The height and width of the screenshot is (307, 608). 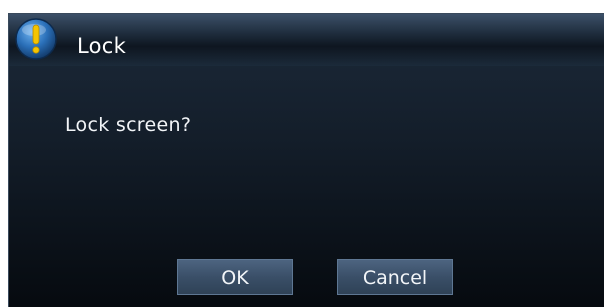 I want to click on dialog-title: Lock, so click(x=102, y=46).